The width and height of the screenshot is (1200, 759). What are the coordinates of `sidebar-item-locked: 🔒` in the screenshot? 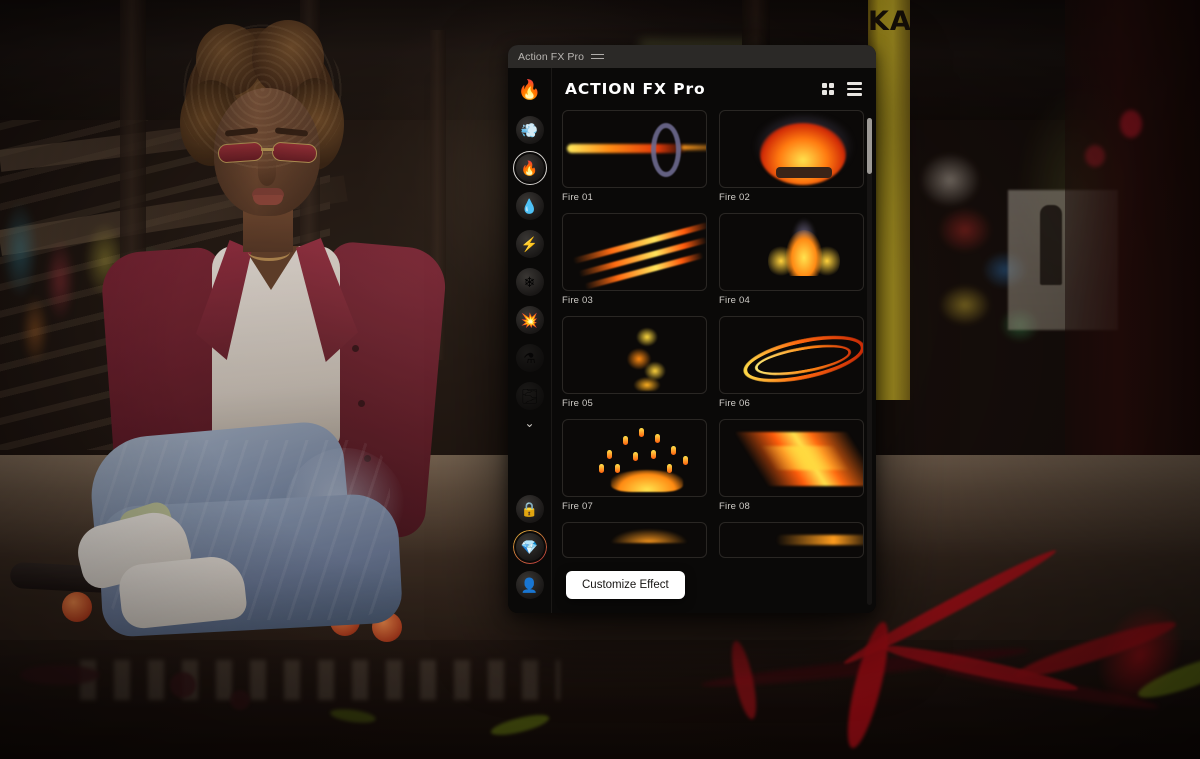 It's located at (529, 509).